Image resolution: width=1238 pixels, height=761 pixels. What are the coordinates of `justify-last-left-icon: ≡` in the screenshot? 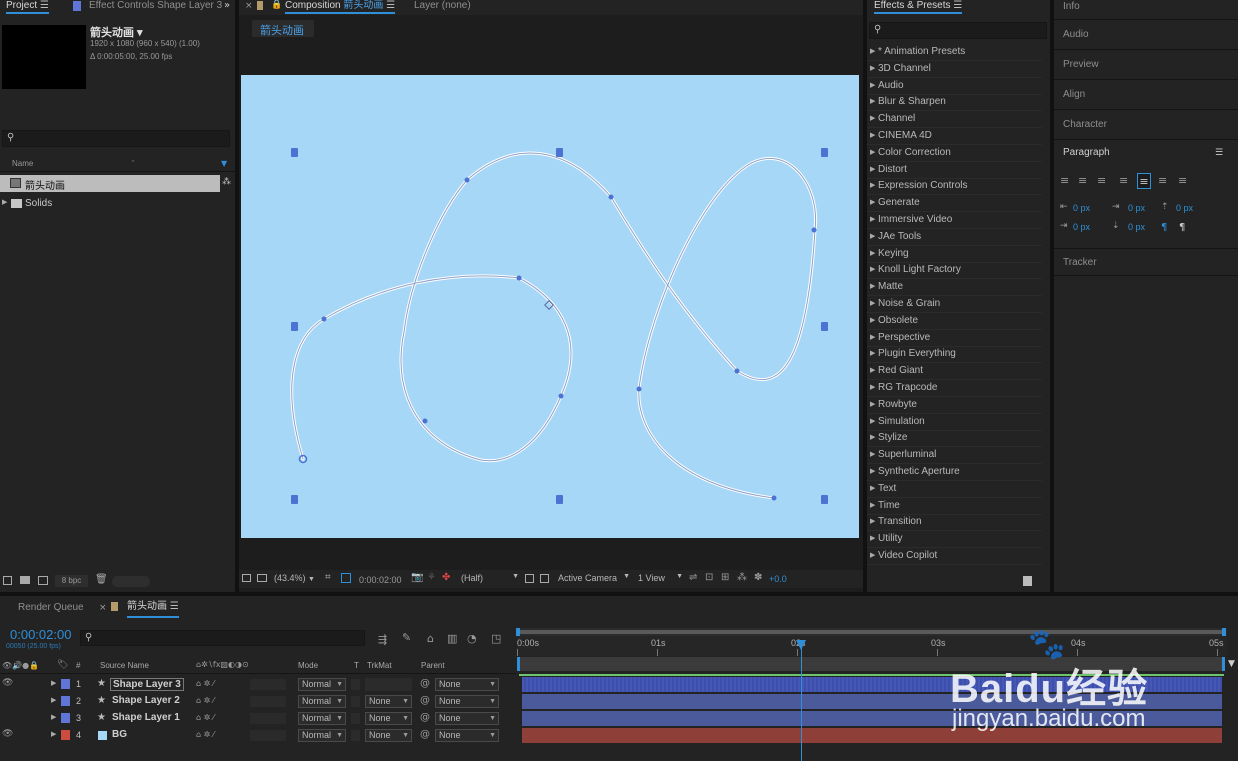 It's located at (1123, 180).